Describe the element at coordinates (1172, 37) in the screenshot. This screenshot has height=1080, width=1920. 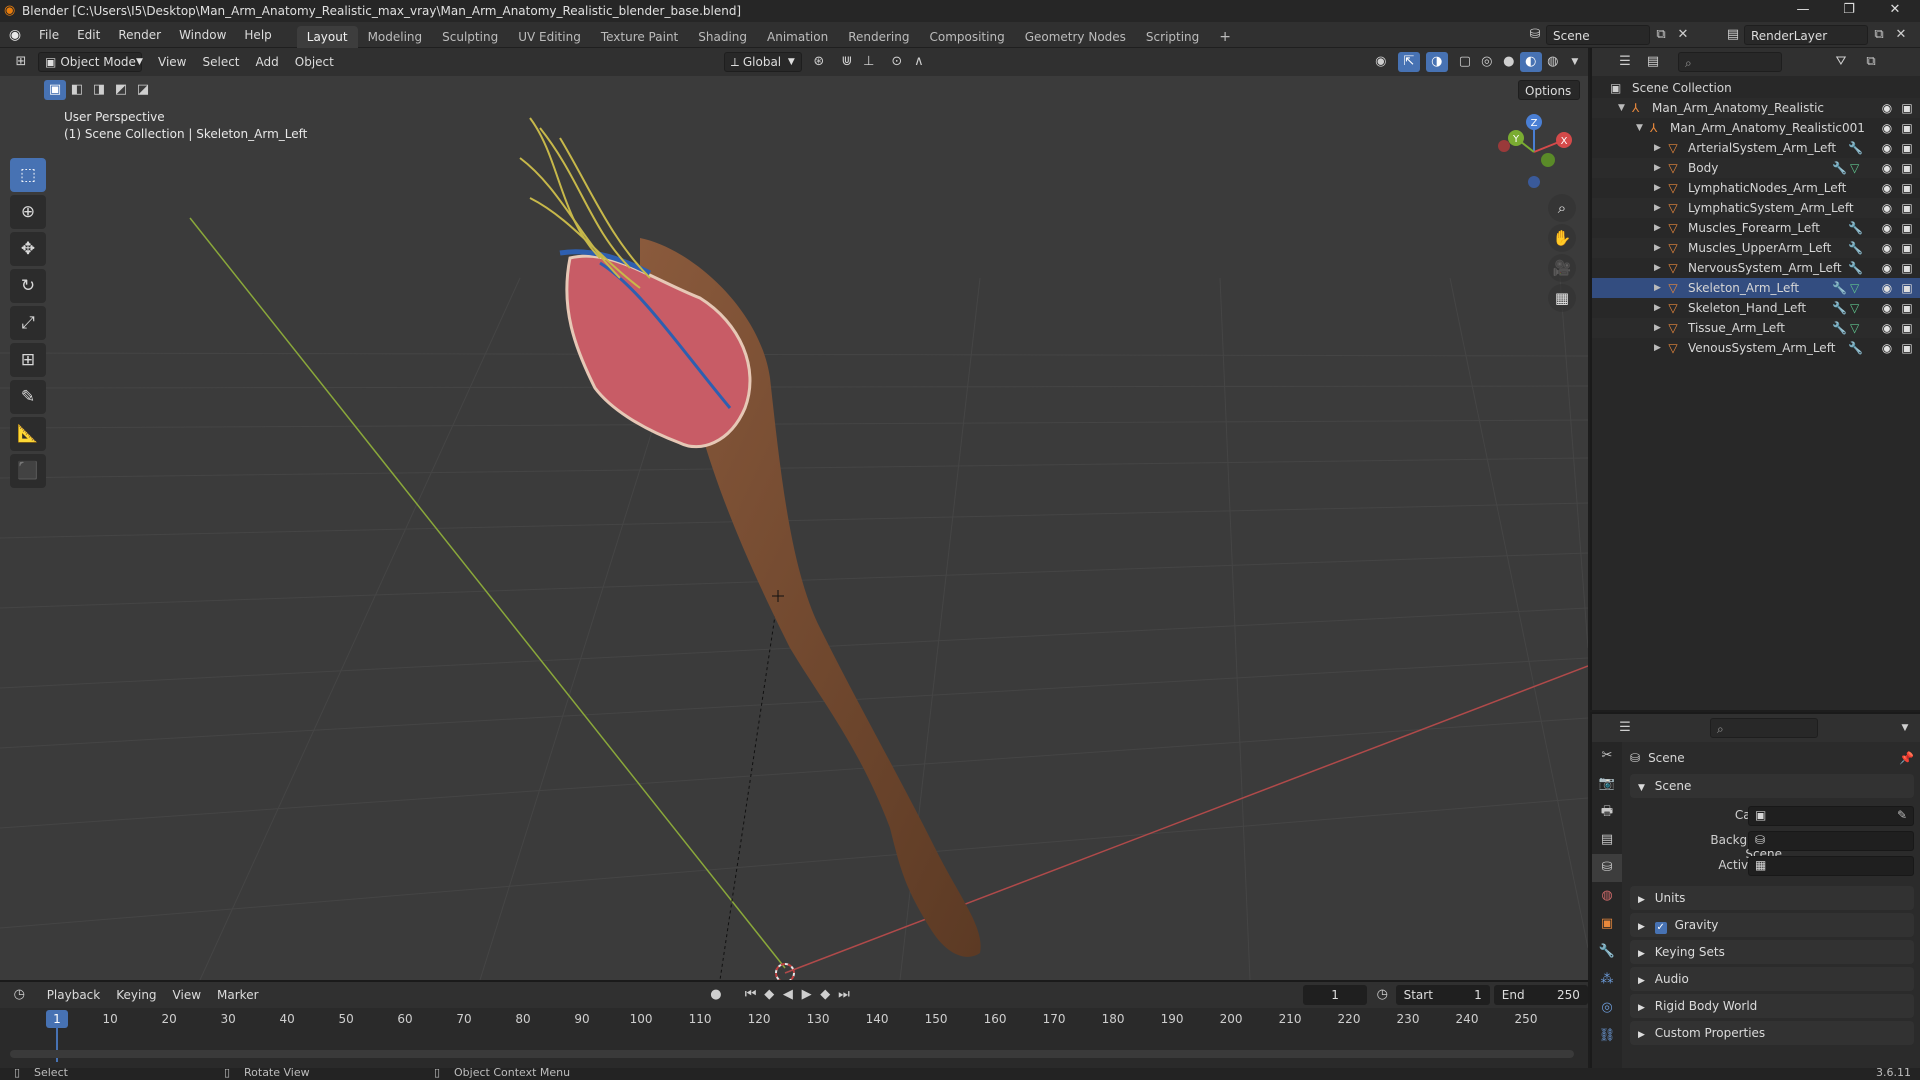
I see `tab-scripting: Scripting` at that location.